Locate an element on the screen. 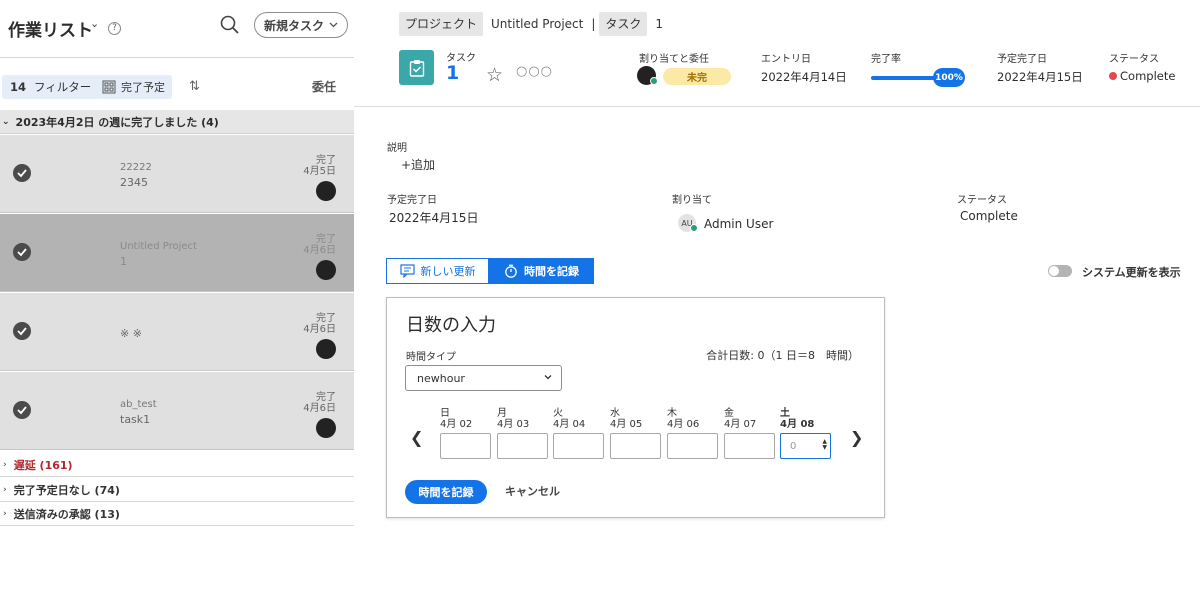  log-time-button: 時間を記録 is located at coordinates (446, 492).